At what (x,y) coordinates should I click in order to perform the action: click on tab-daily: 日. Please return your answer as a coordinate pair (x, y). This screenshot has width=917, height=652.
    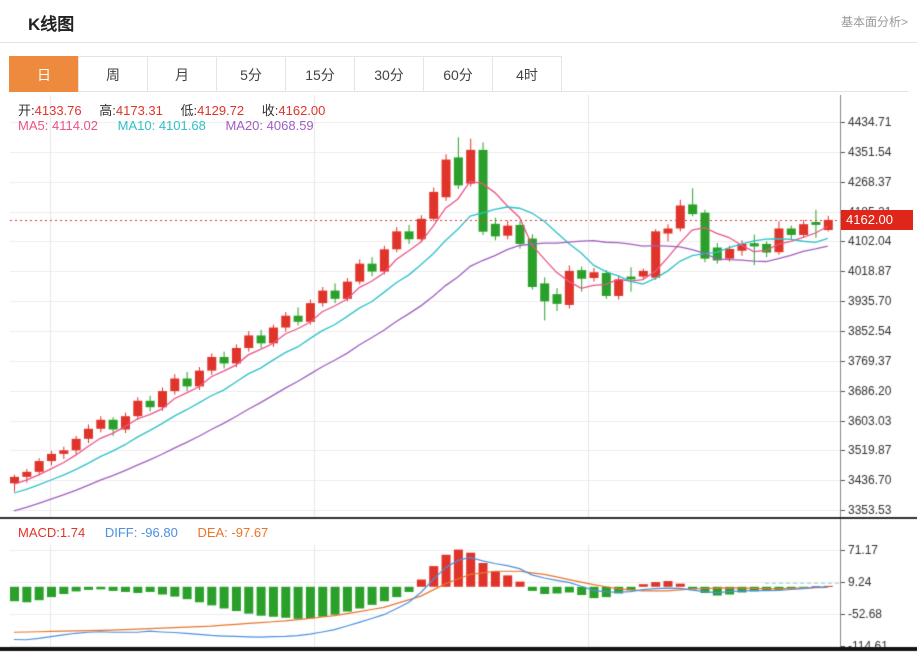
    Looking at the image, I should click on (44, 74).